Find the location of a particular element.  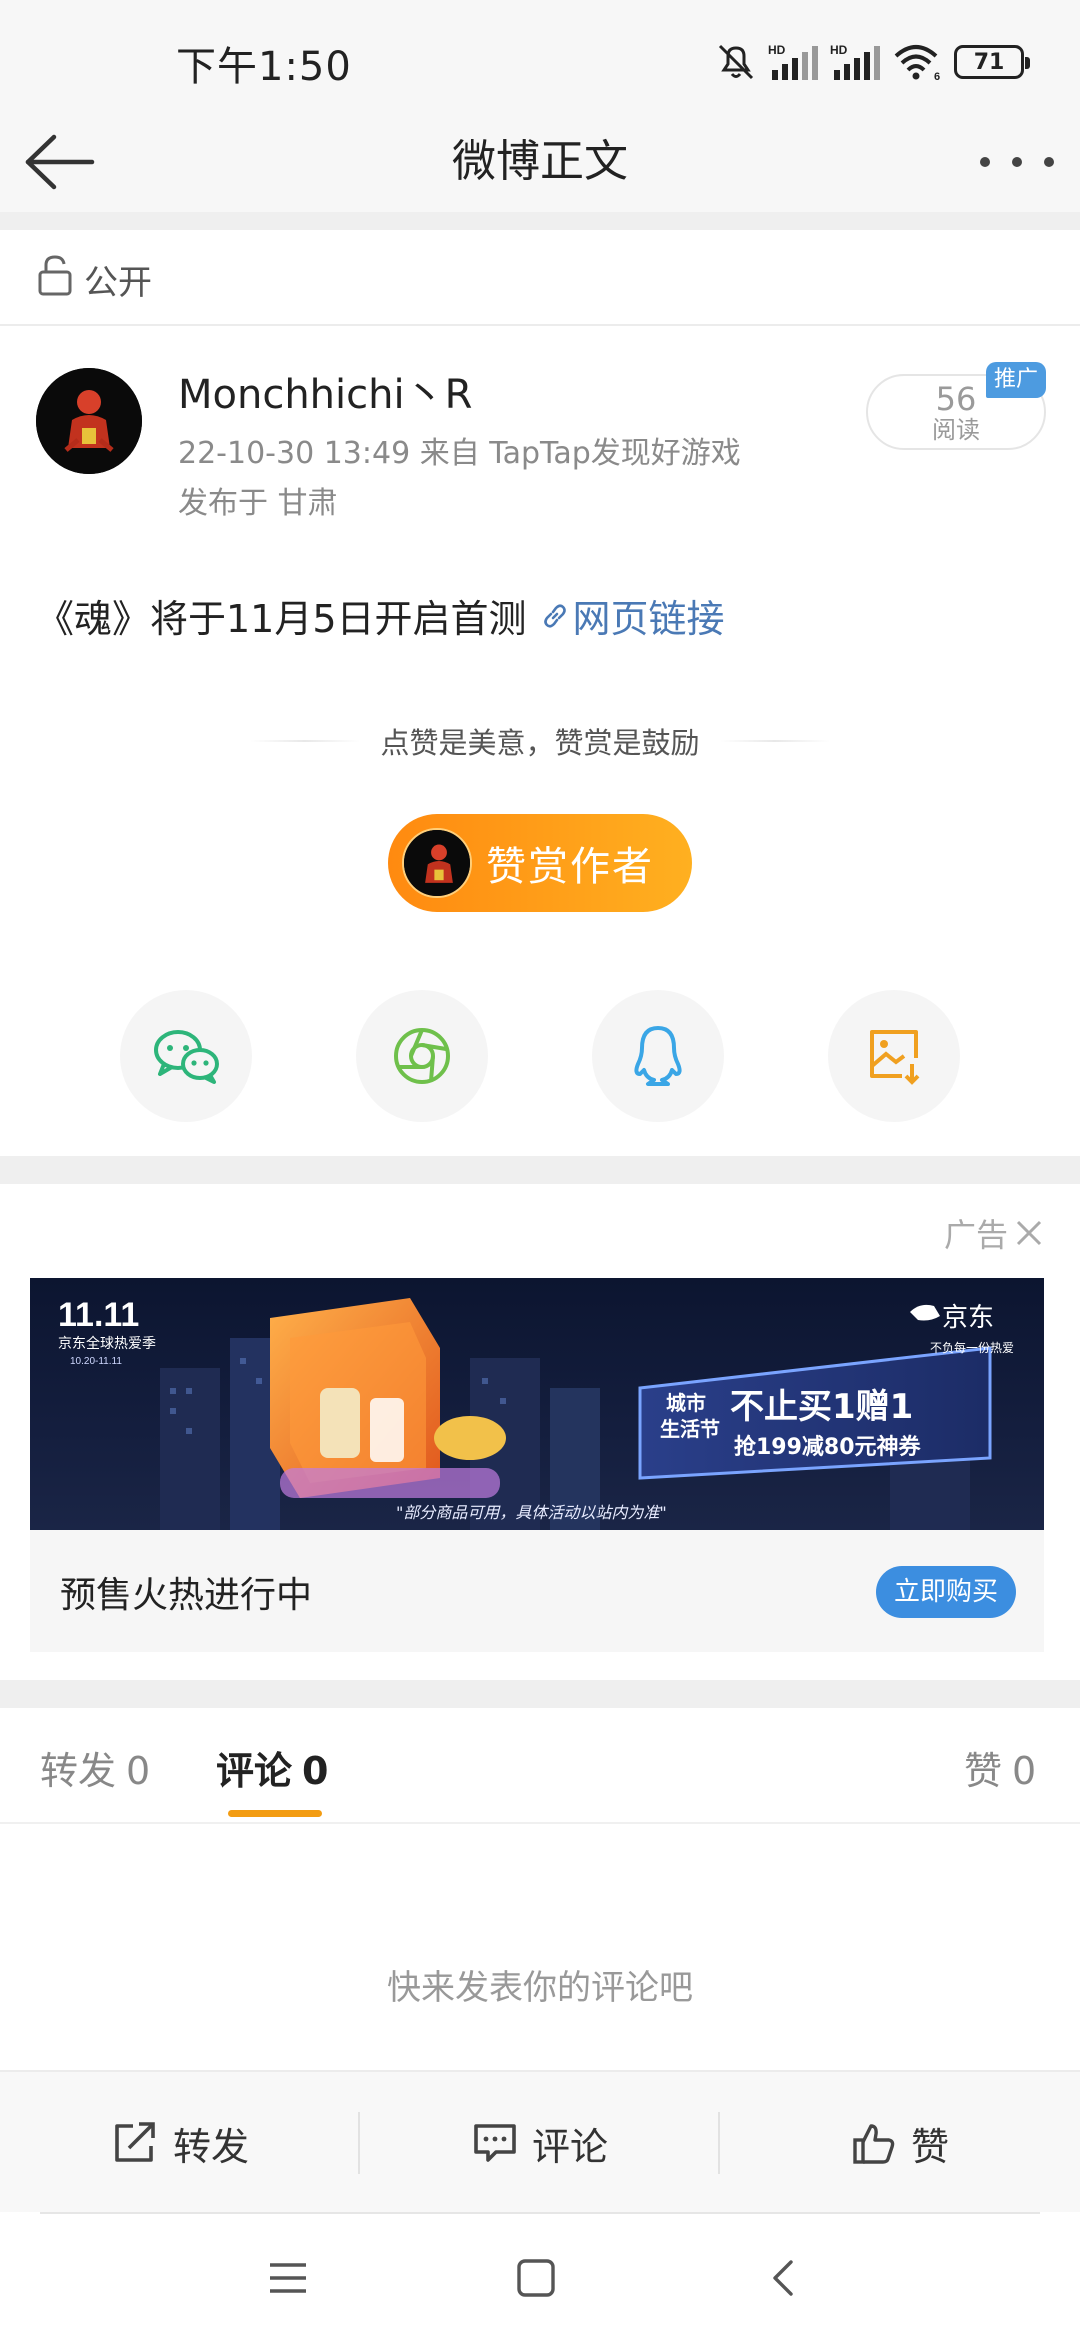

ad-title: 预售火热进行中 is located at coordinates (186, 1595).